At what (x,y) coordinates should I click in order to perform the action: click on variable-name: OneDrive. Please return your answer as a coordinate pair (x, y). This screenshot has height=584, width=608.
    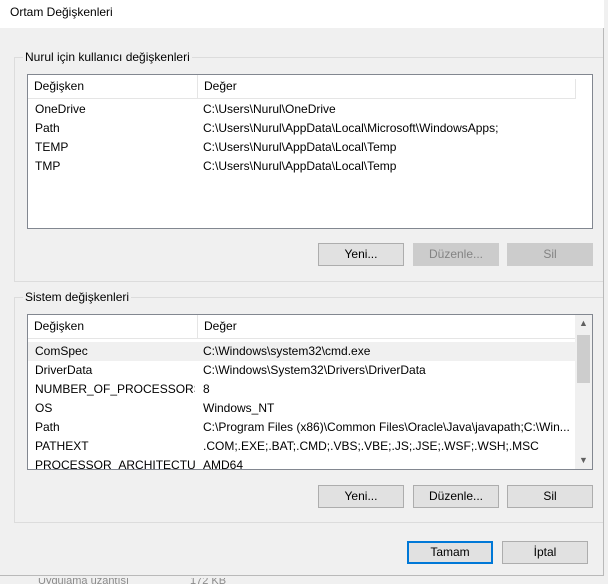
    Looking at the image, I should click on (60, 109).